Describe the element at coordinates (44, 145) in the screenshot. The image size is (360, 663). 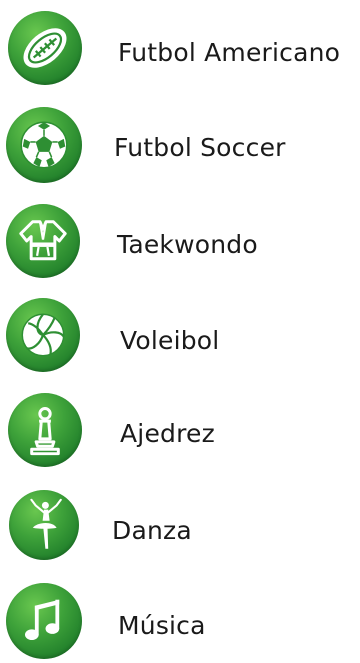
I see `soccer-ball-icon` at that location.